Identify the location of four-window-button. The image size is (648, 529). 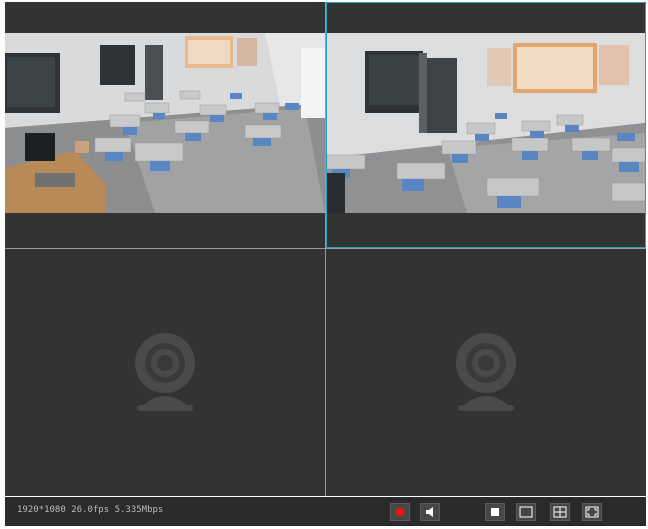
(560, 512).